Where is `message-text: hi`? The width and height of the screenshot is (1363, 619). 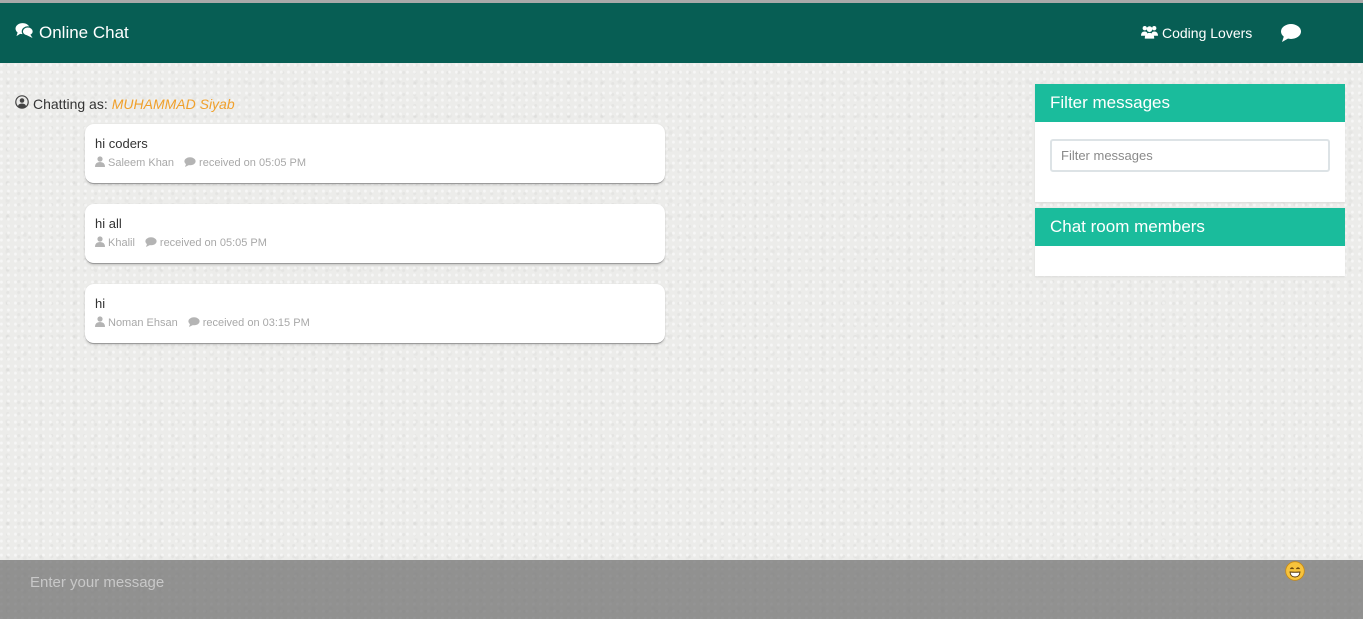 message-text: hi is located at coordinates (100, 303).